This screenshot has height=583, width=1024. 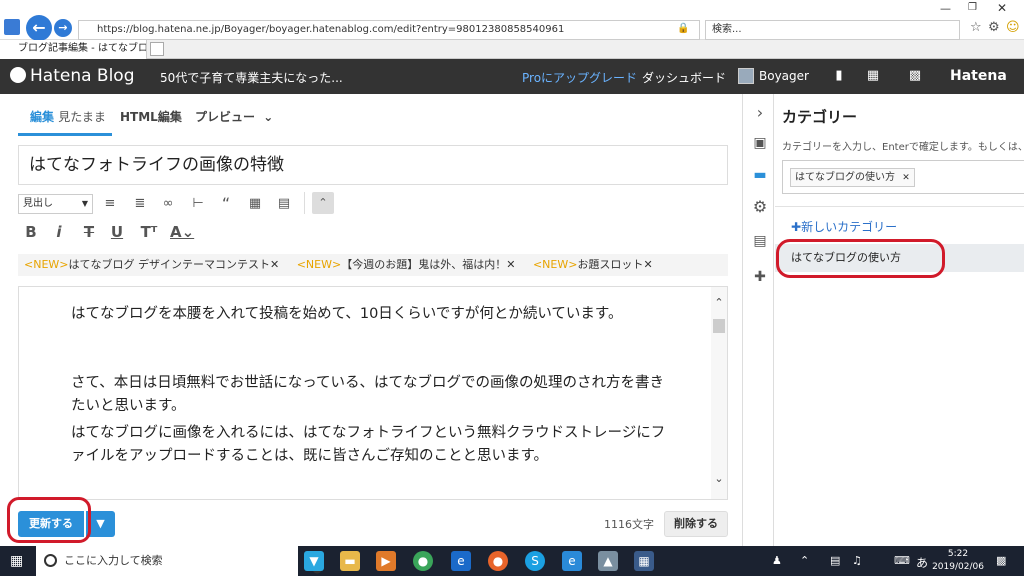 What do you see at coordinates (18, 75) in the screenshot?
I see `logo-icon` at bounding box center [18, 75].